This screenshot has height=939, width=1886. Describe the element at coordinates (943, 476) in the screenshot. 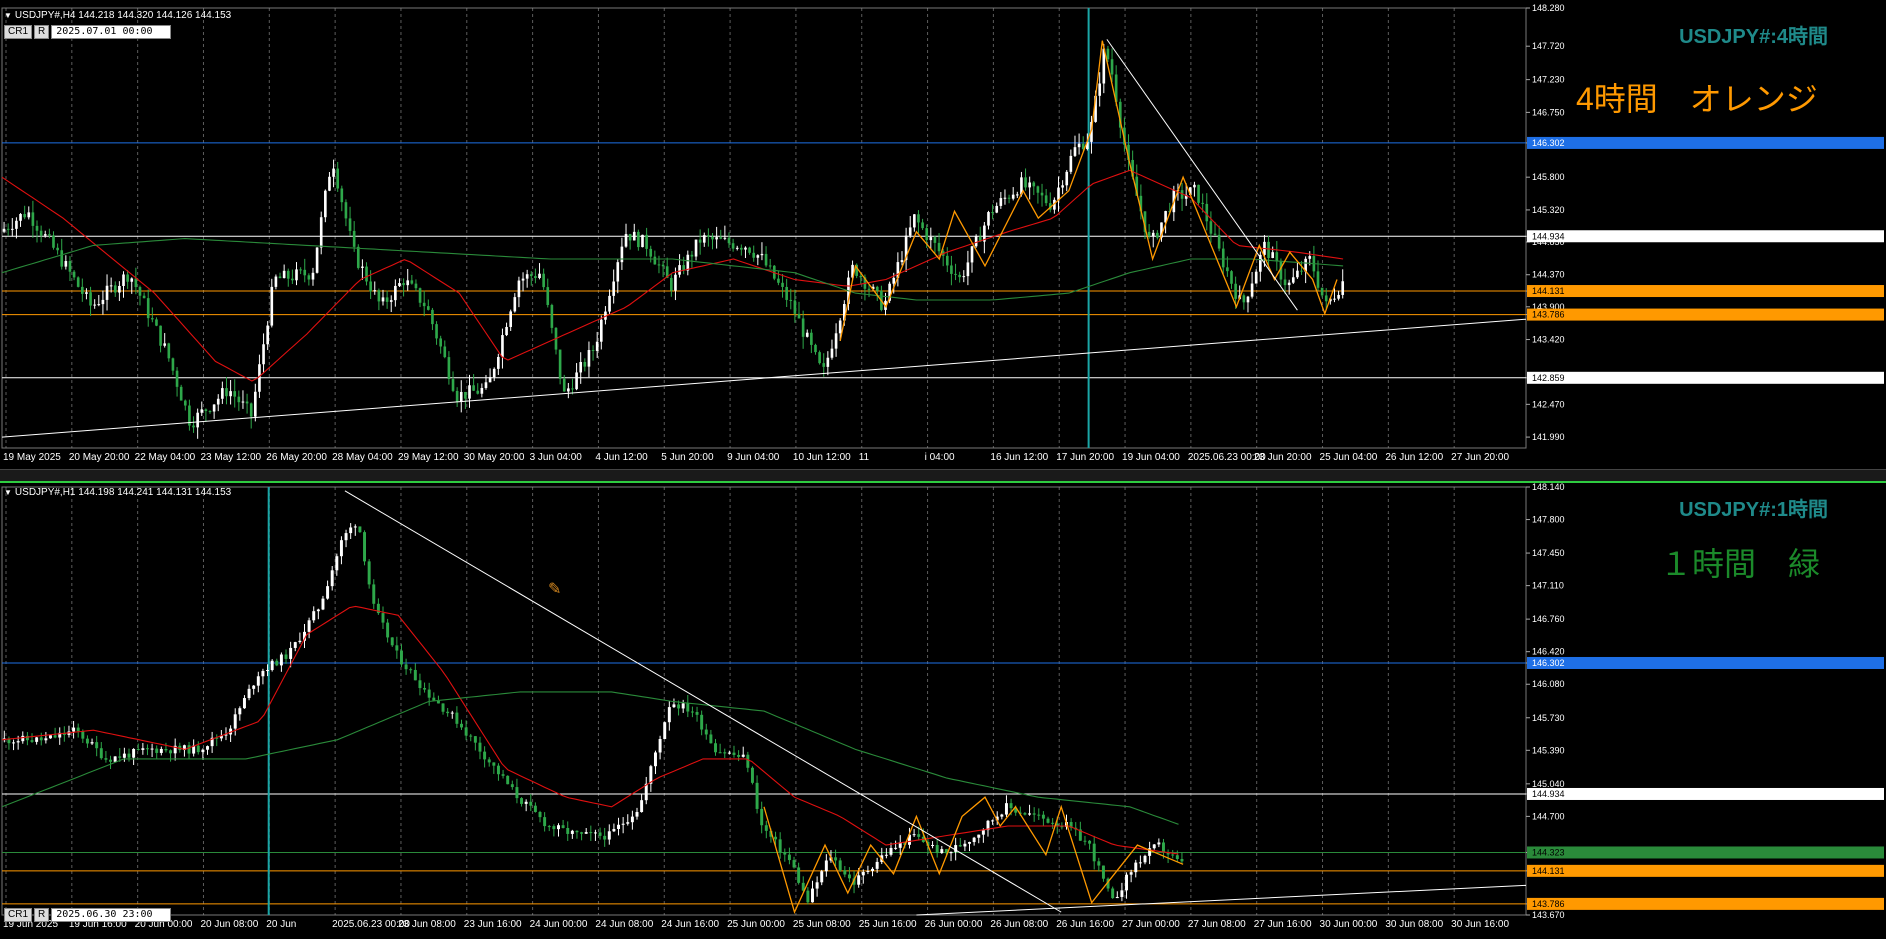

I see `panel-separator` at that location.